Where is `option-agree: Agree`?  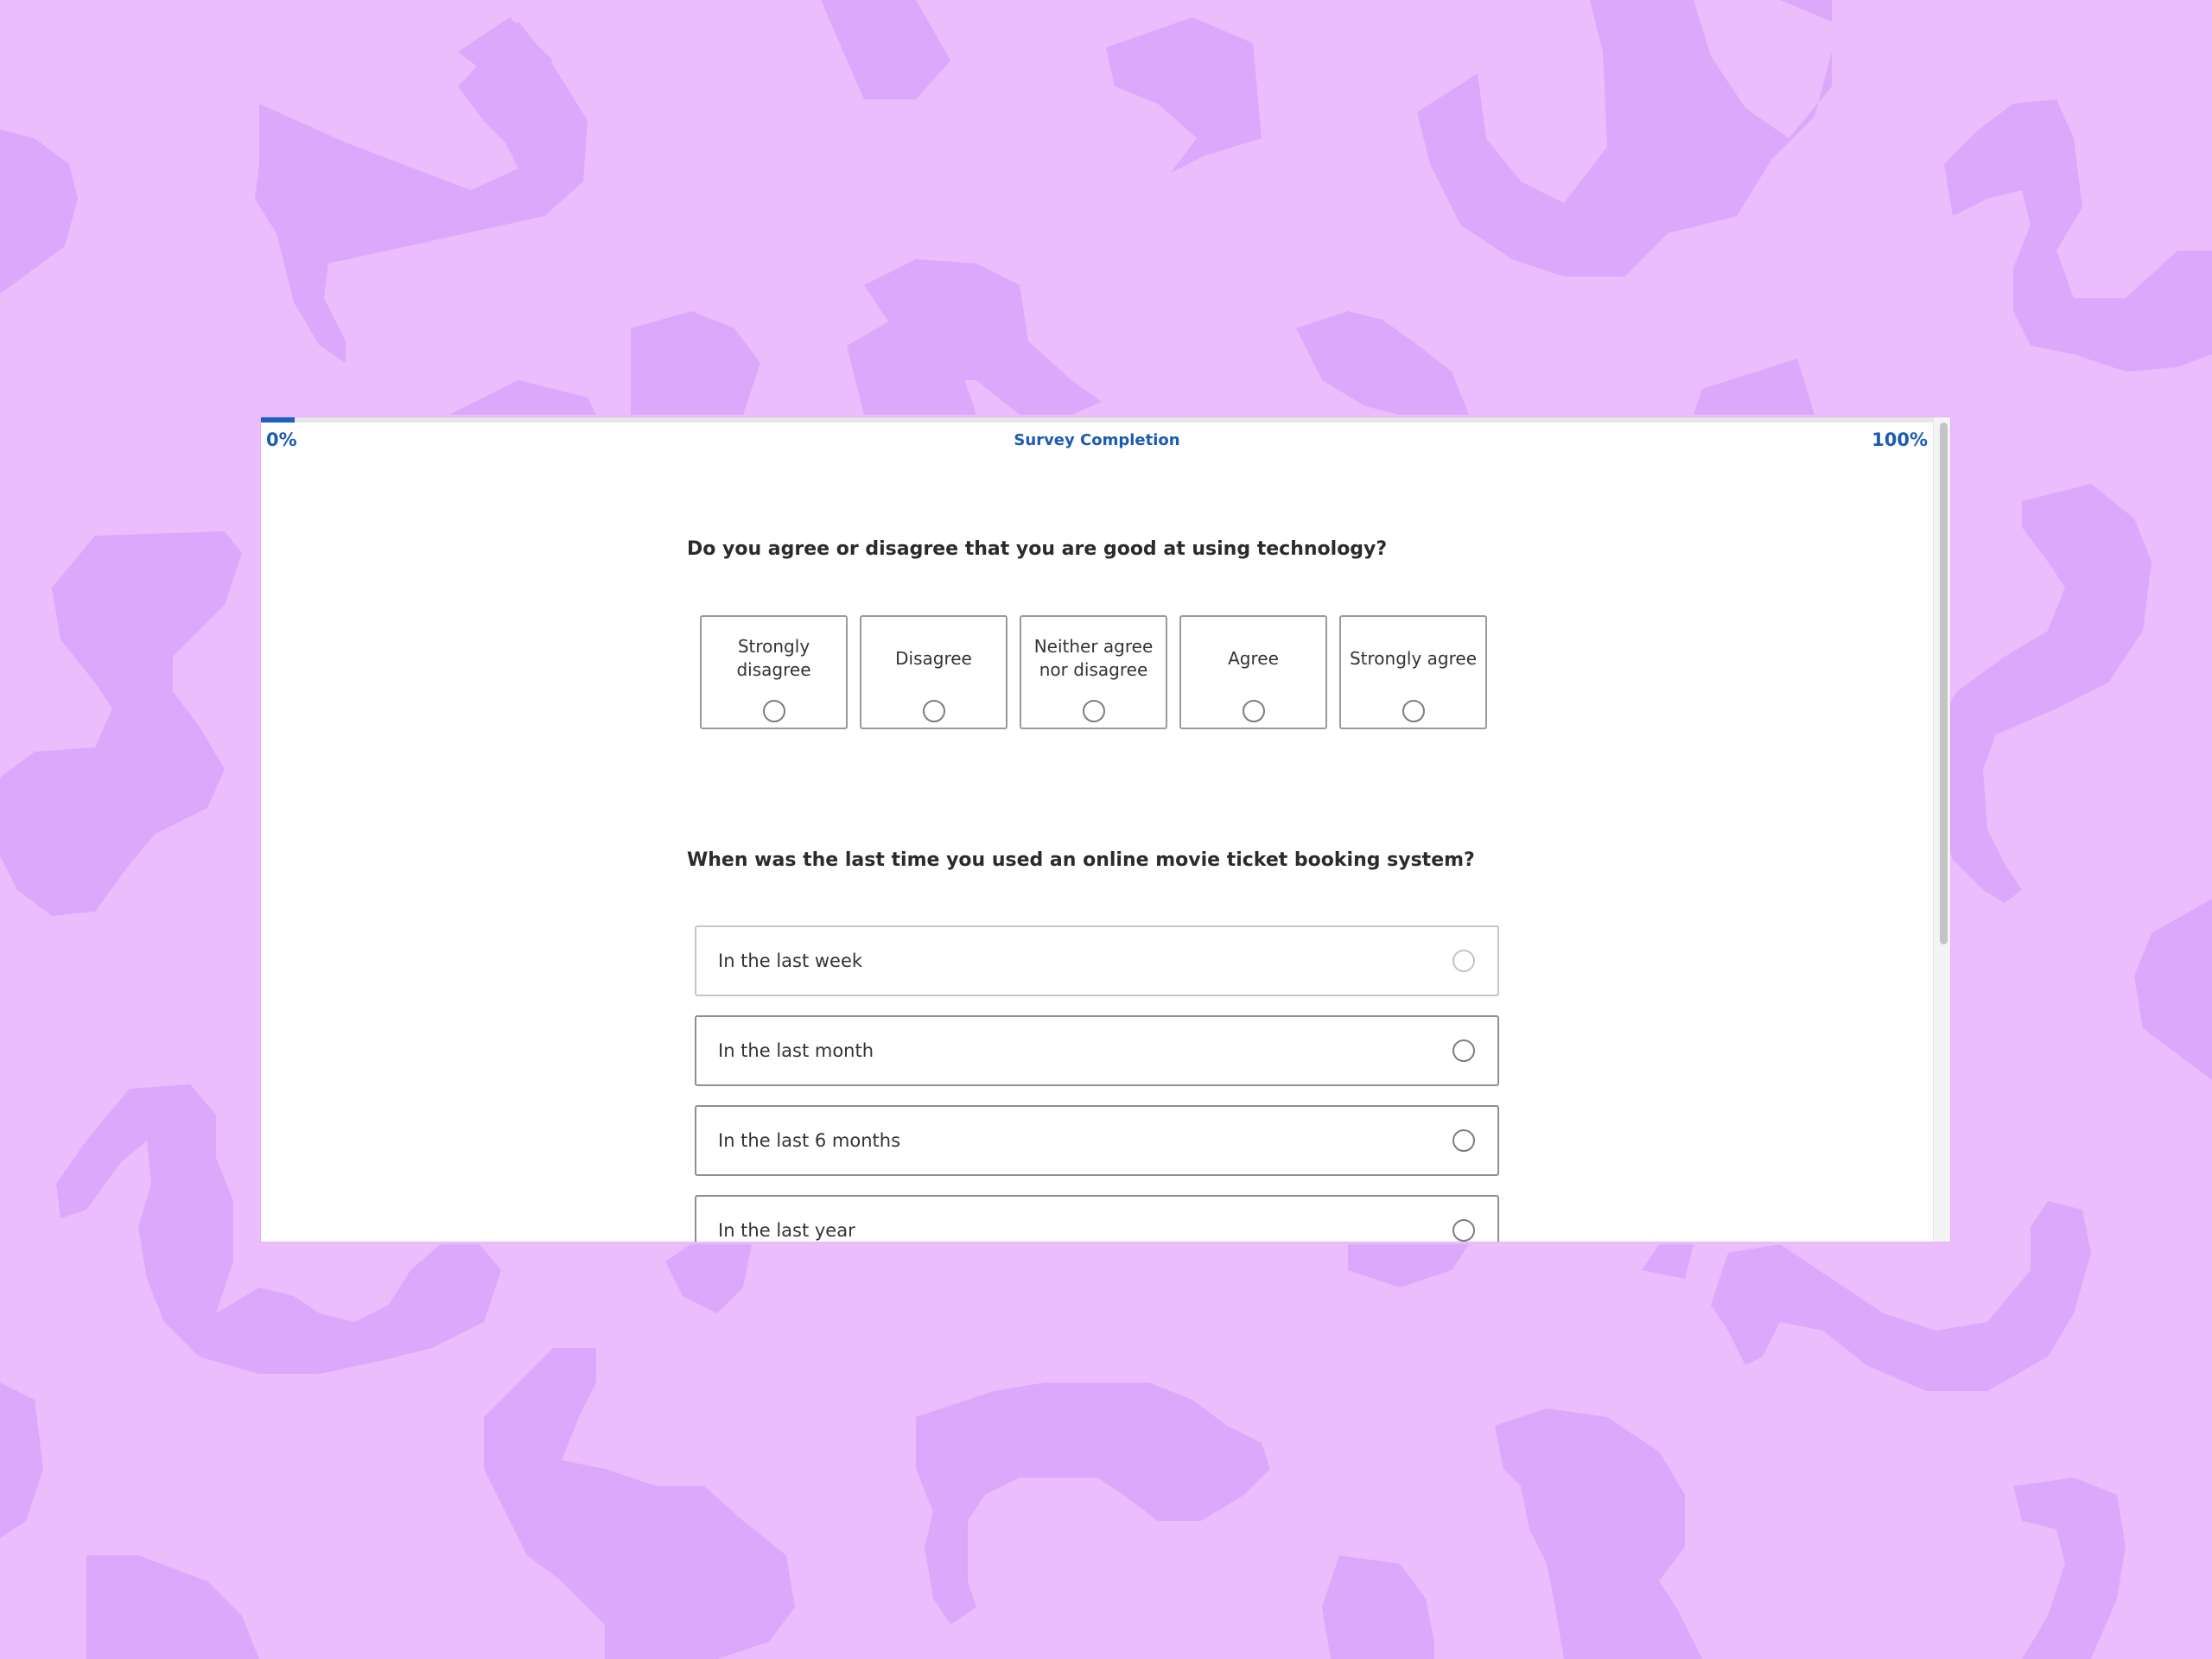 option-agree: Agree is located at coordinates (1253, 672).